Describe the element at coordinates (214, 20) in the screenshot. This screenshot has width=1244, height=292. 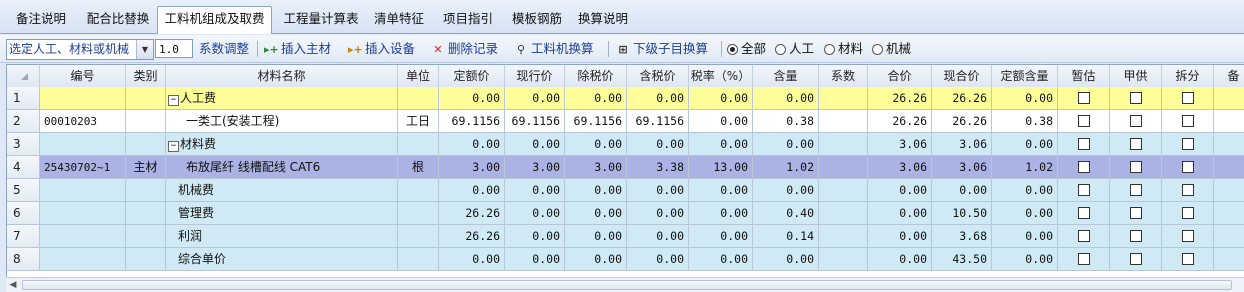
I see `tab-glj-composition: 工料机组成及取费` at that location.